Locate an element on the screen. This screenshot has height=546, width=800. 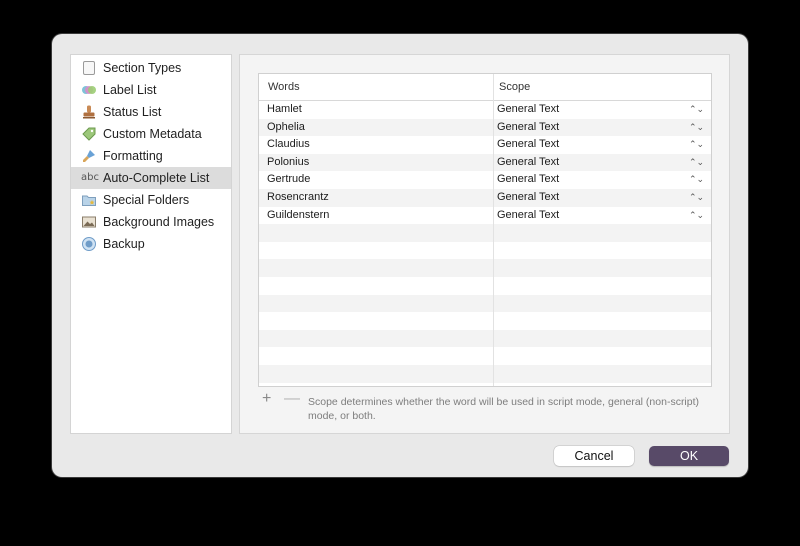
abc-icon: abc is located at coordinates (90, 177).